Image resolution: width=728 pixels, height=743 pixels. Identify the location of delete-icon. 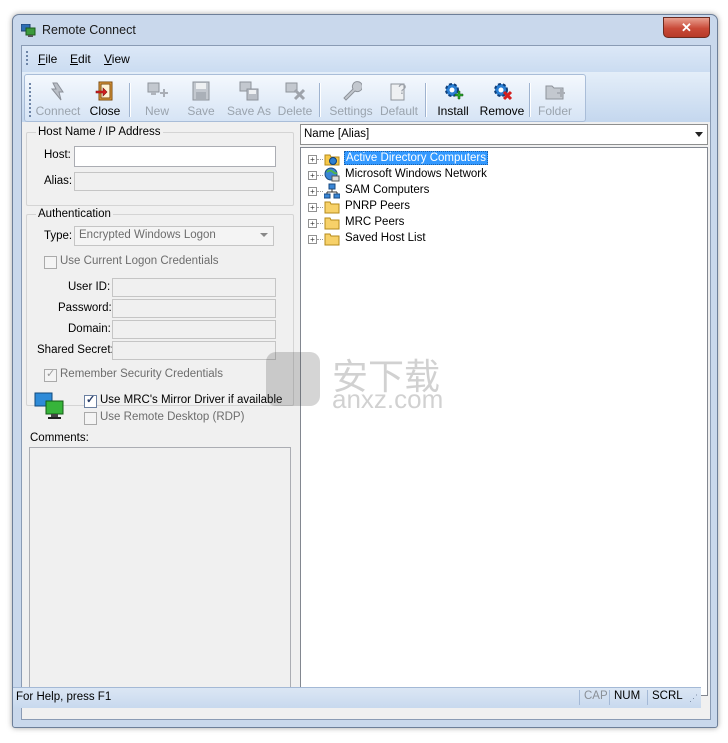
(295, 91).